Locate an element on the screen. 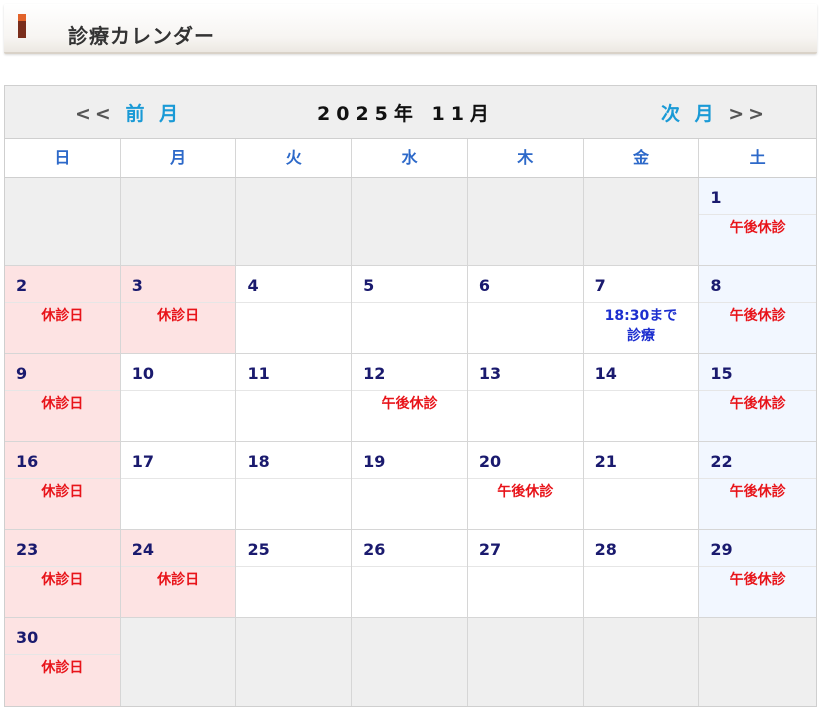 The width and height of the screenshot is (825, 715). page-title: 診療カレンダー is located at coordinates (141, 36).